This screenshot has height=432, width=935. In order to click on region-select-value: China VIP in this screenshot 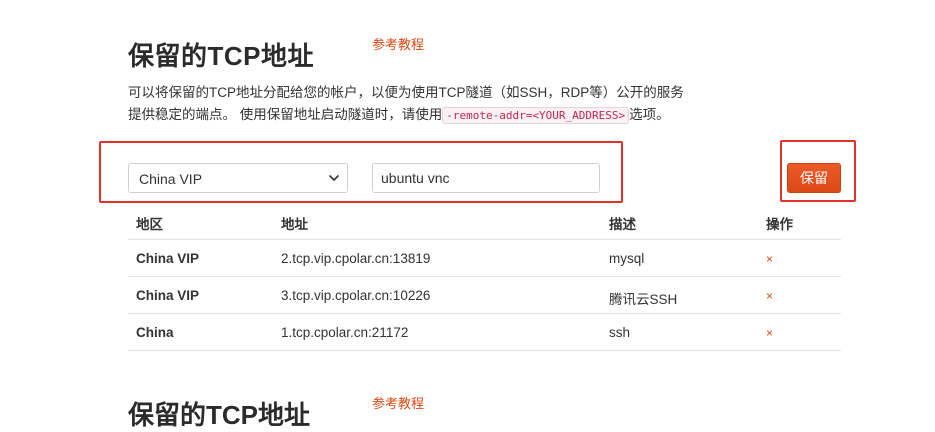, I will do `click(171, 179)`.